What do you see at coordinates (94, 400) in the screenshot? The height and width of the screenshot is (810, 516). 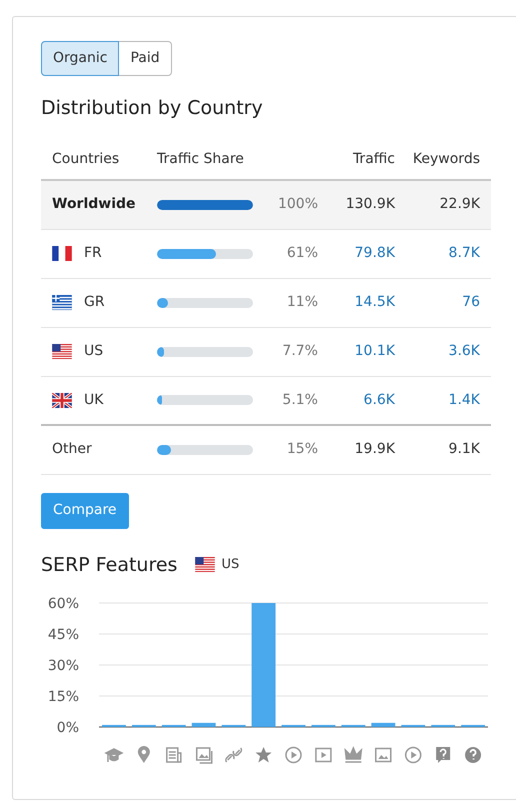 I see `country-label: UK` at bounding box center [94, 400].